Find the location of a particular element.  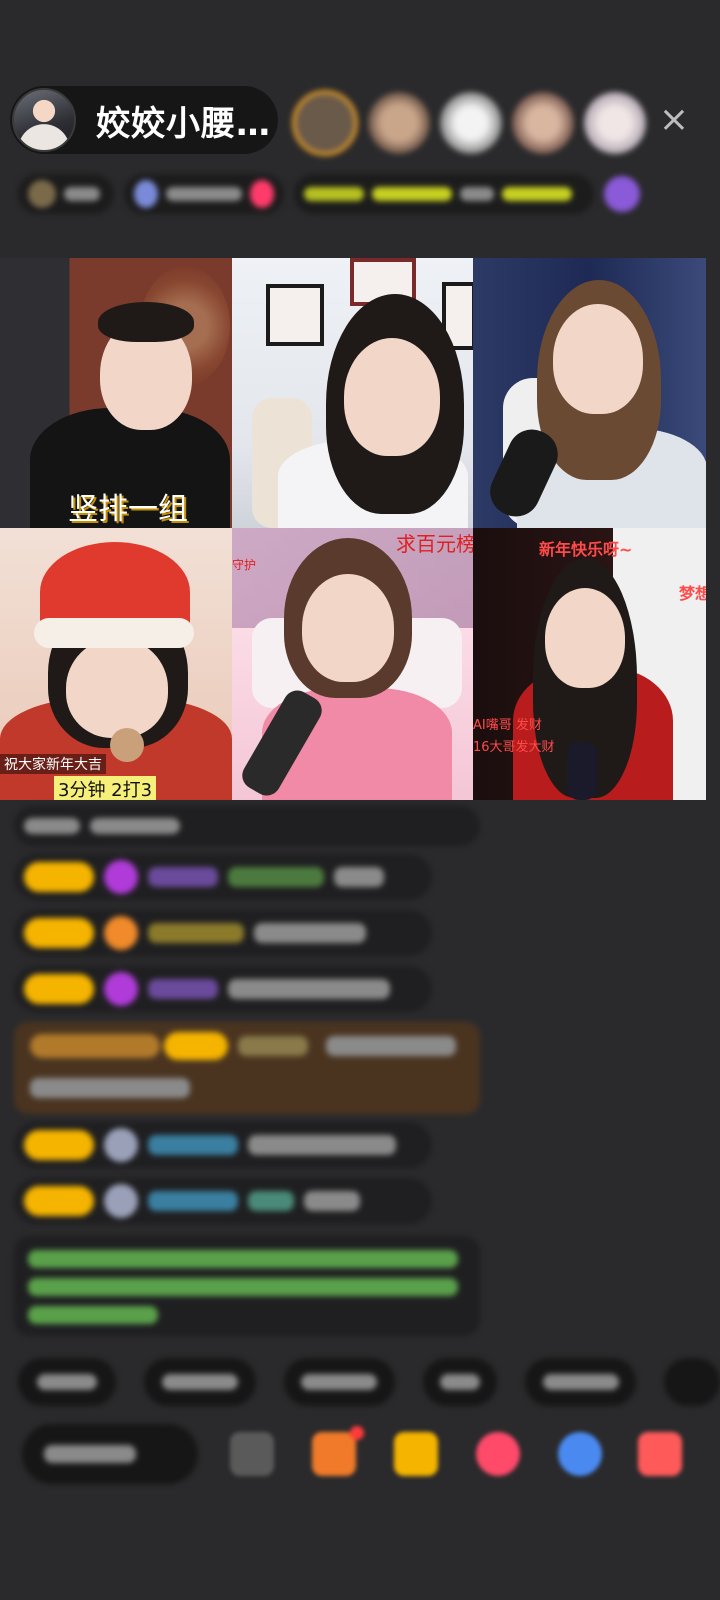

tile-6-side-text: 梦想 is located at coordinates (692, 593).